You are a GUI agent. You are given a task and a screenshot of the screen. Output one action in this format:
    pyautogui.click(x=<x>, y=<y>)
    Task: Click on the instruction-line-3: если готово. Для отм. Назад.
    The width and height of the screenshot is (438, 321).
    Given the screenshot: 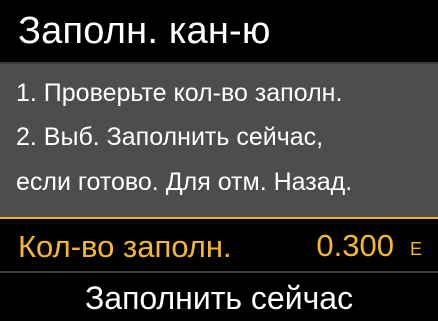 What is the action you would take?
    pyautogui.click(x=184, y=182)
    